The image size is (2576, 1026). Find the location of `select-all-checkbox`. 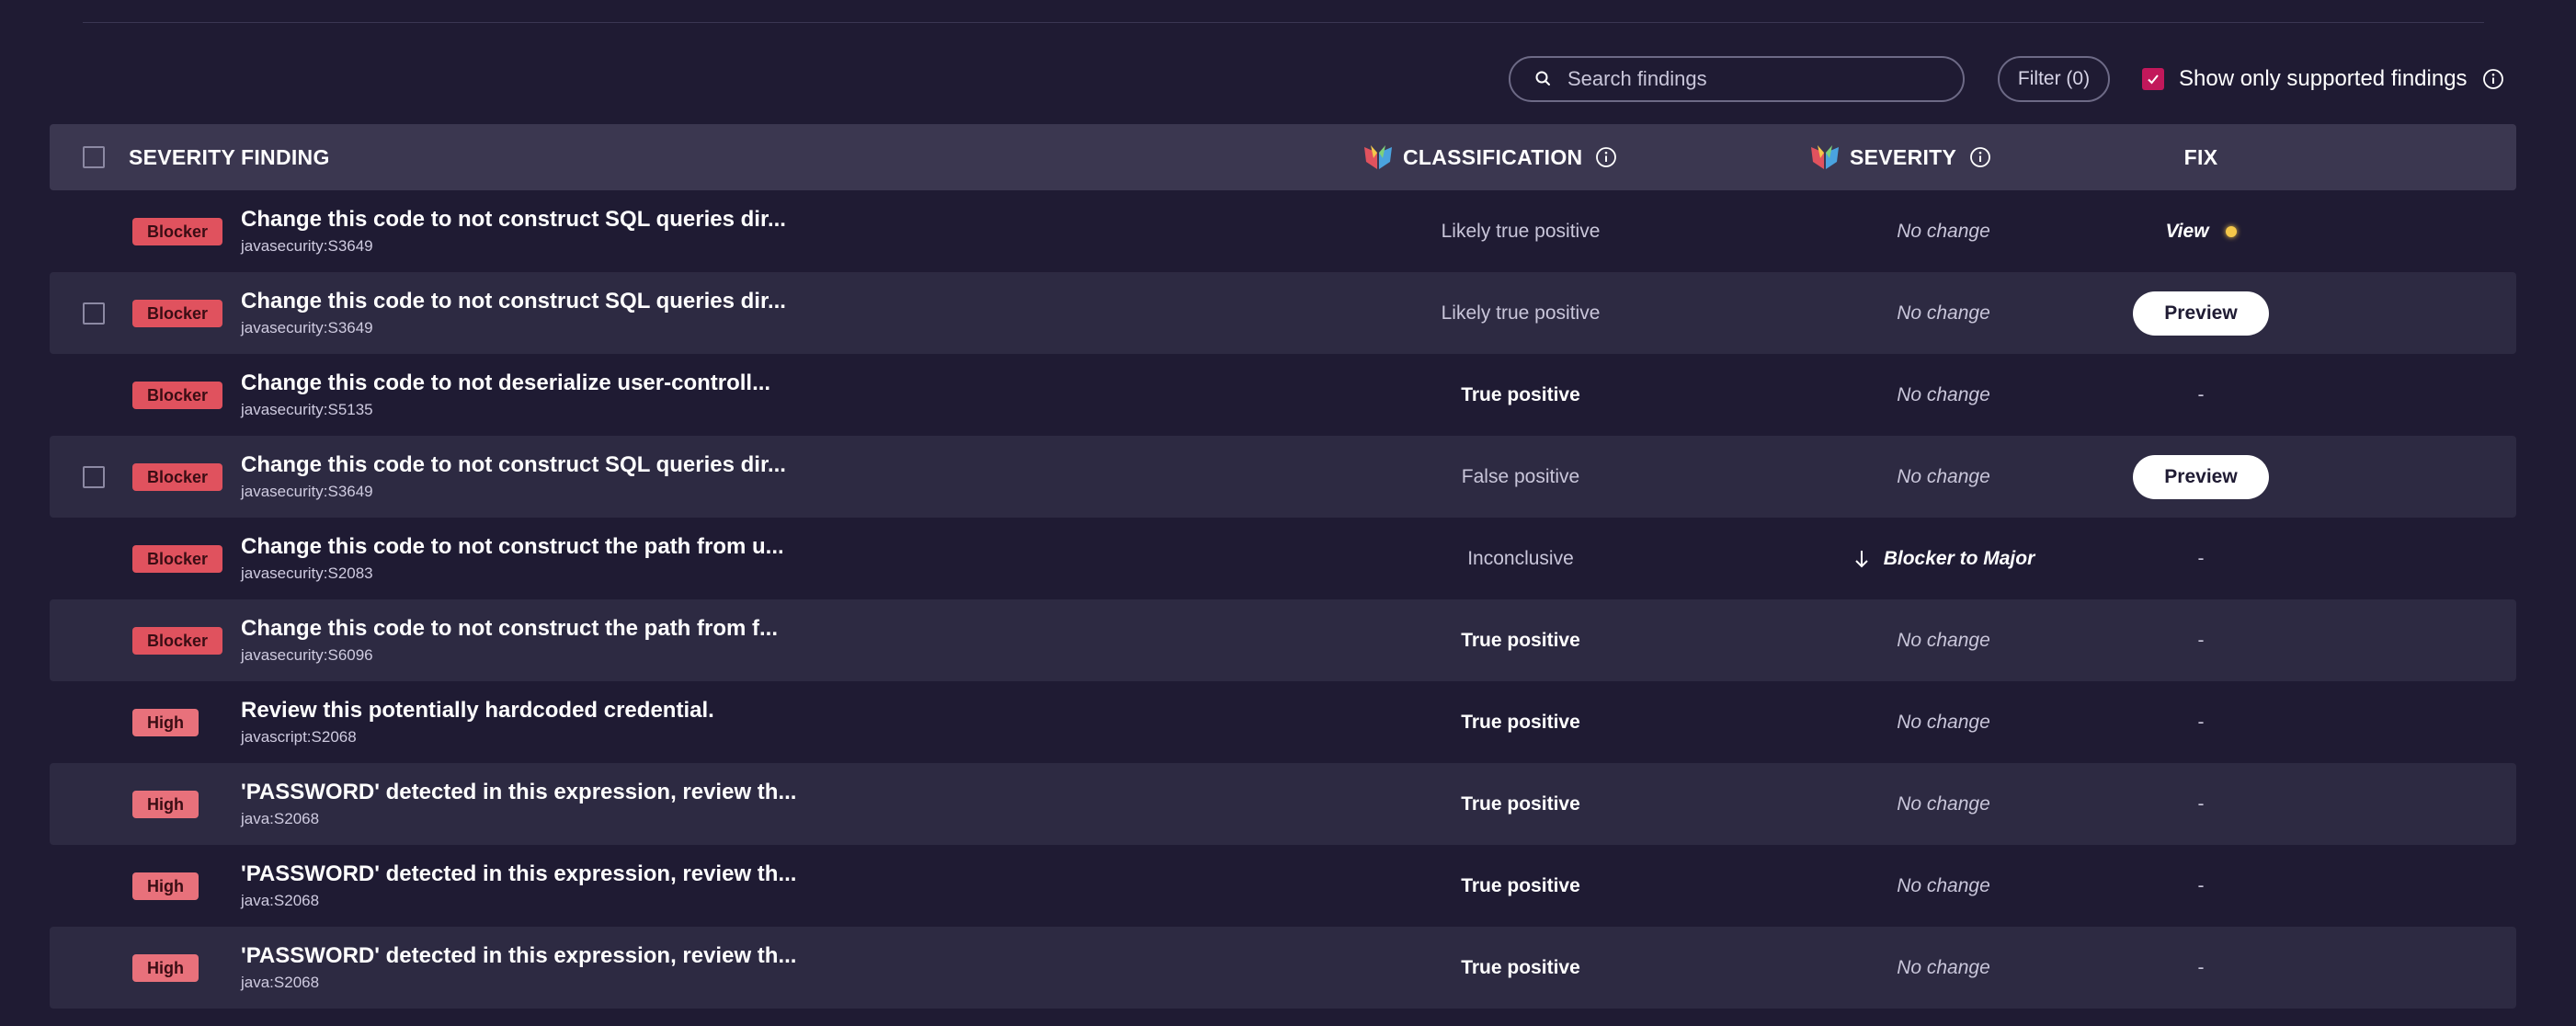

select-all-checkbox is located at coordinates (94, 157).